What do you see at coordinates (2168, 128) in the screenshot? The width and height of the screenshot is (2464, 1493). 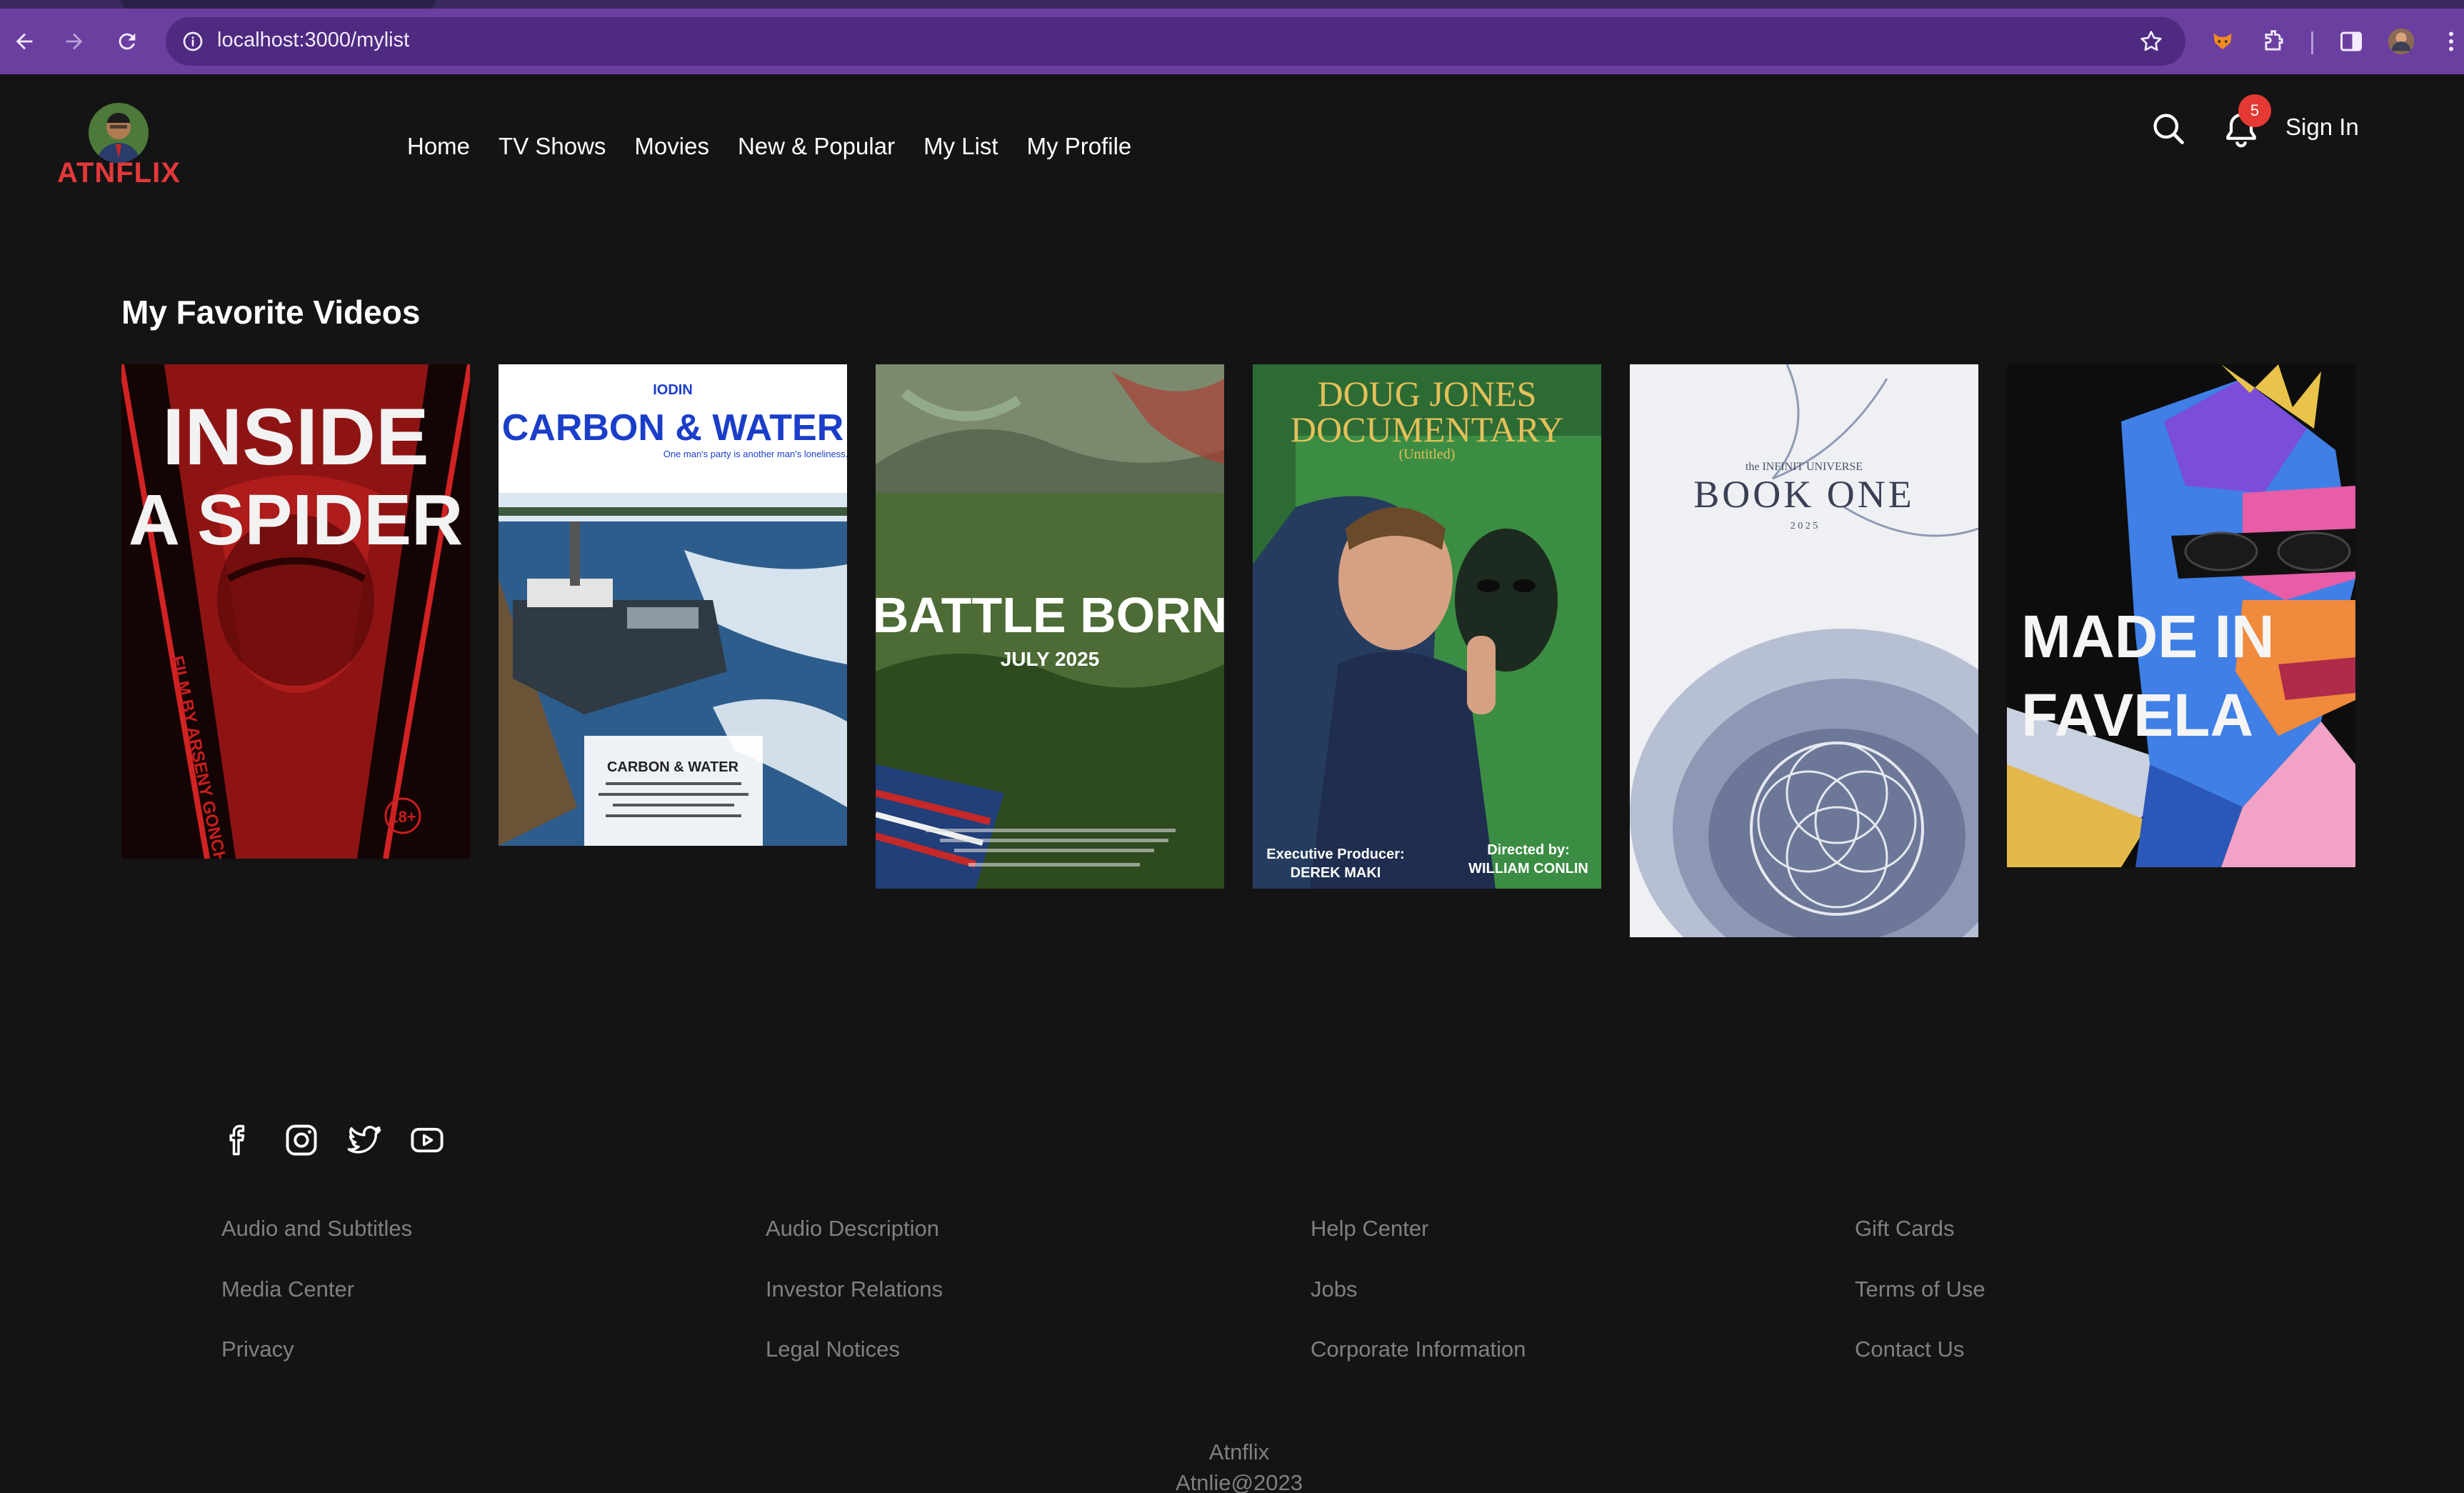 I see `search-icon` at bounding box center [2168, 128].